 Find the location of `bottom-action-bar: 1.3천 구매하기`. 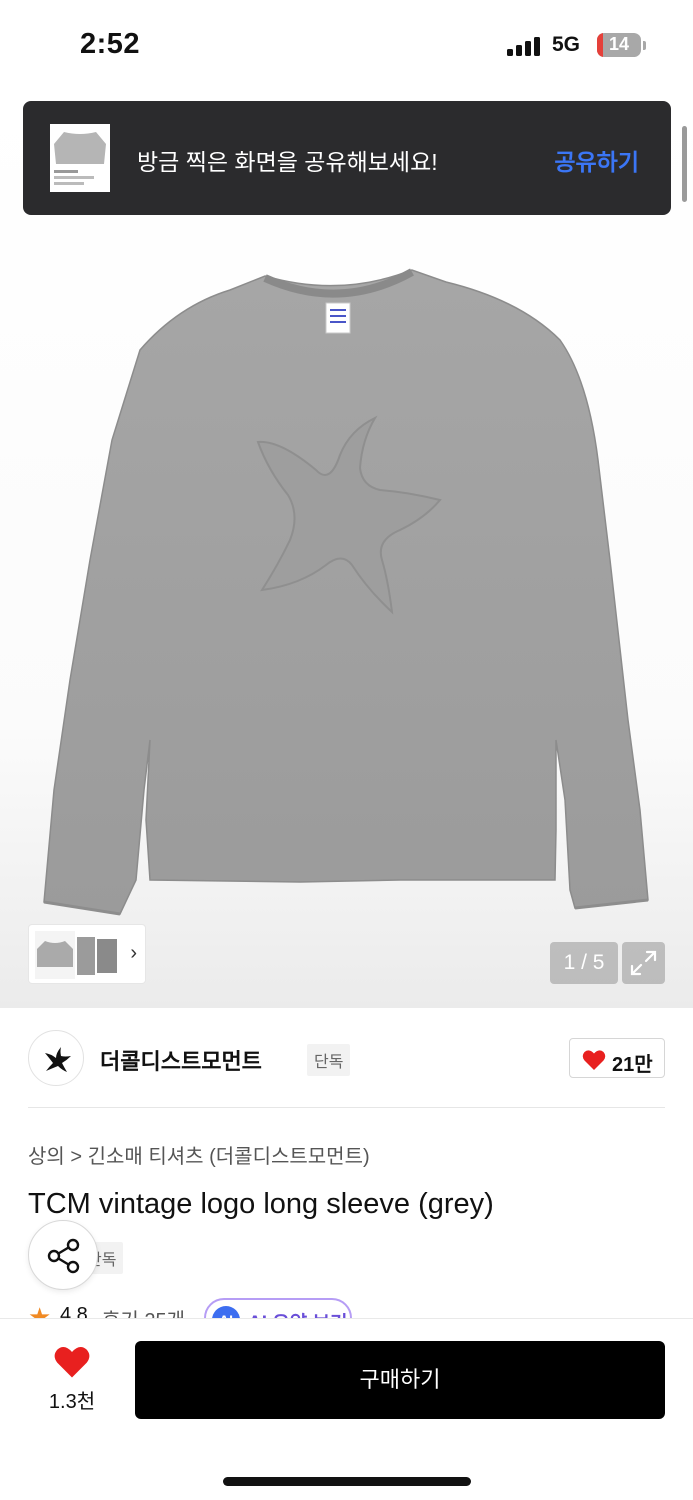

bottom-action-bar: 1.3천 구매하기 is located at coordinates (346, 1409).